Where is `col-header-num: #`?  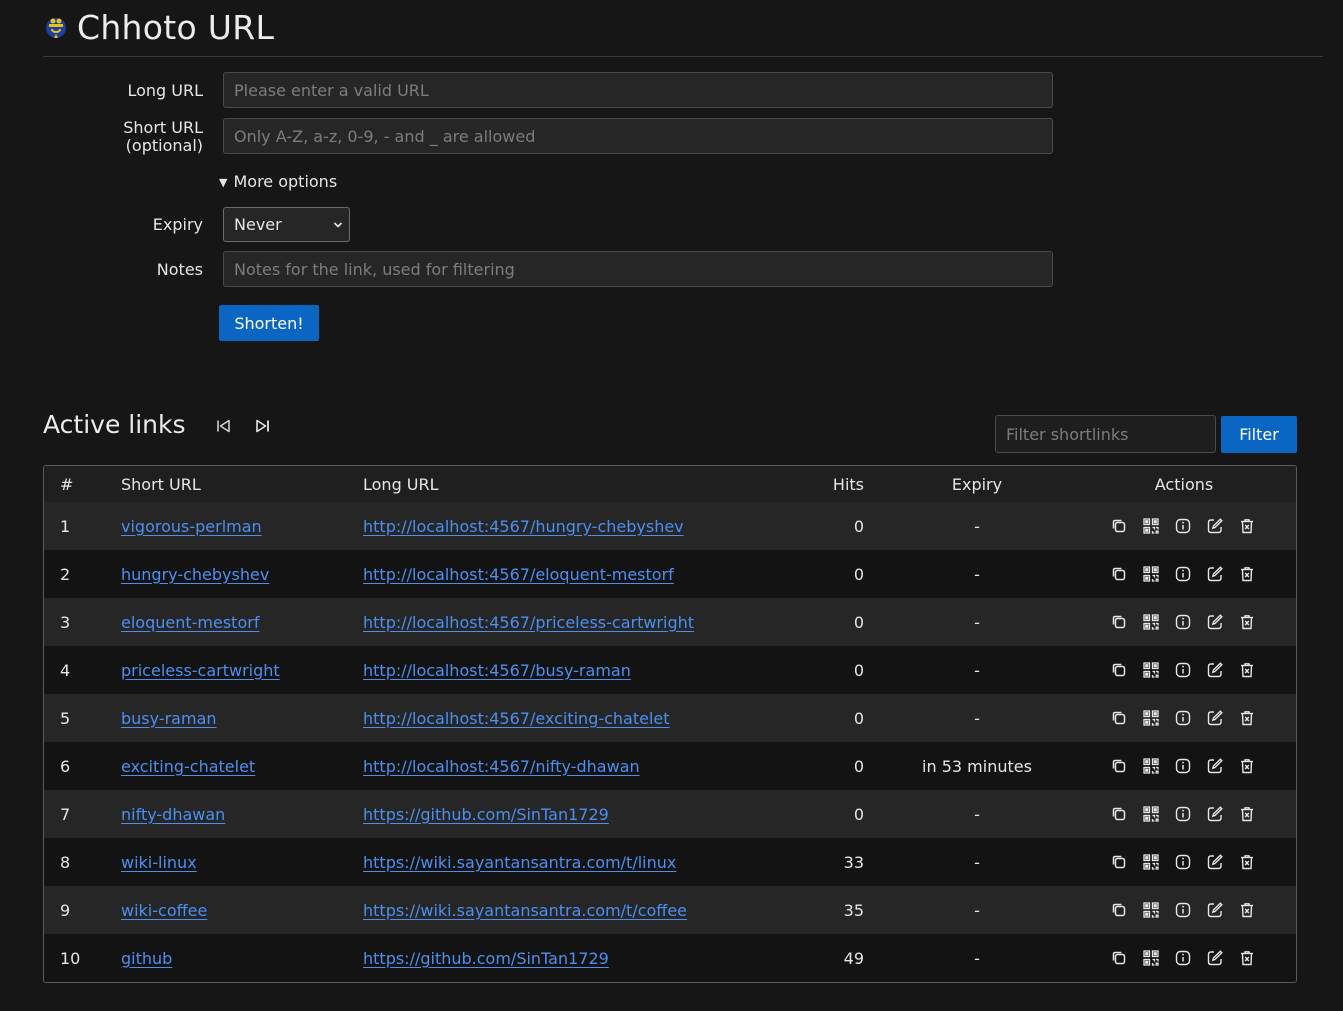 col-header-num: # is located at coordinates (67, 484).